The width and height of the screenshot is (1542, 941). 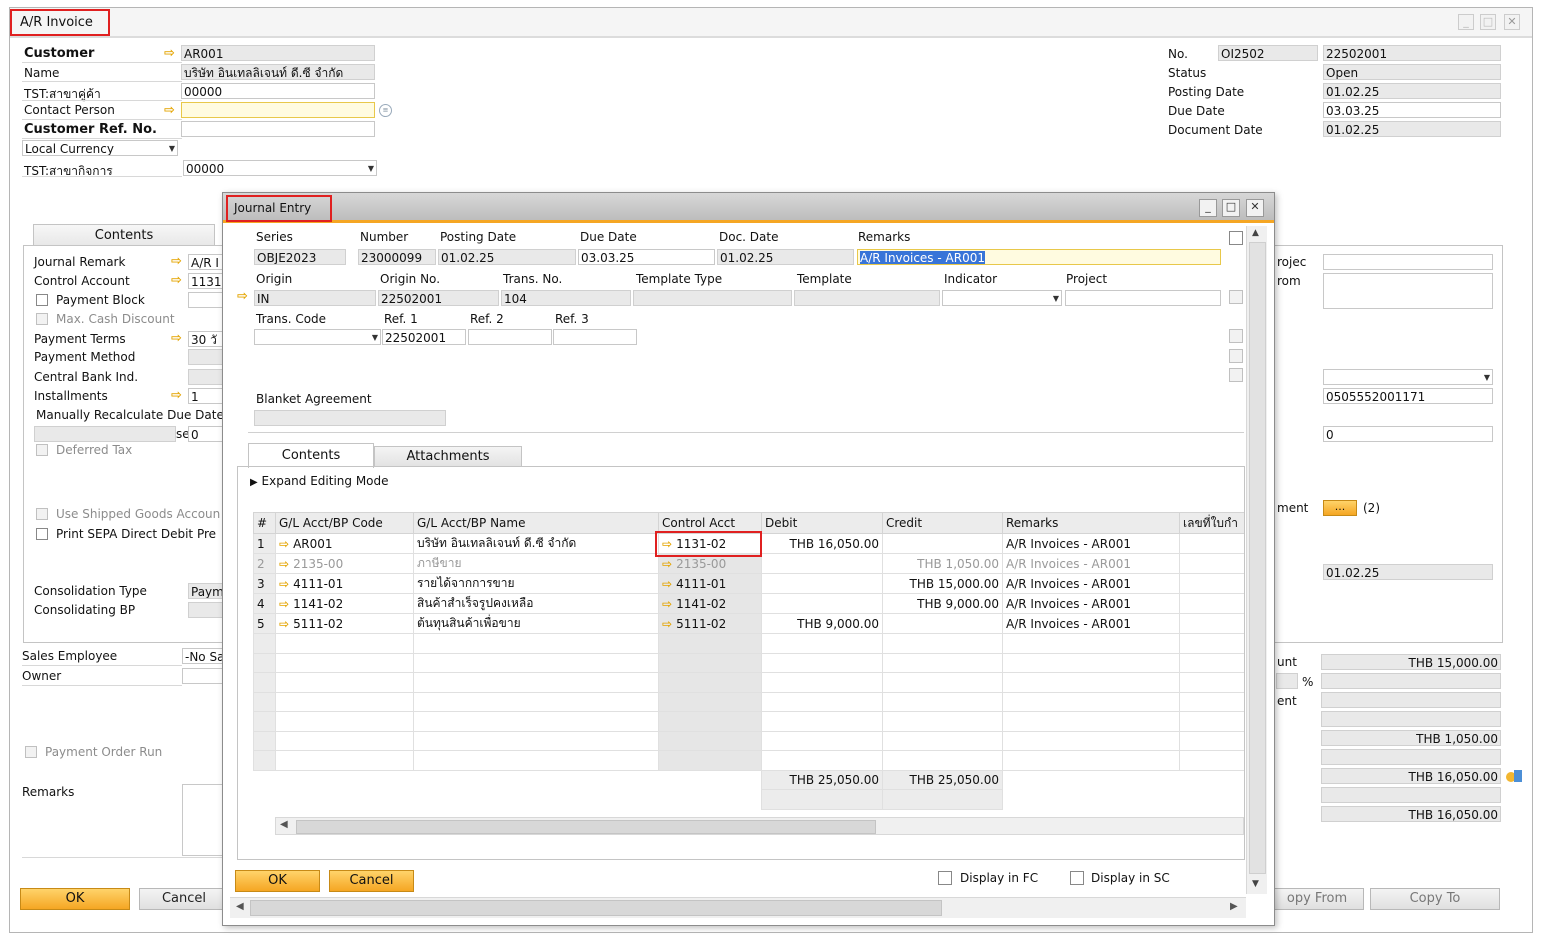 I want to click on close-icon: ✕, so click(x=1255, y=208).